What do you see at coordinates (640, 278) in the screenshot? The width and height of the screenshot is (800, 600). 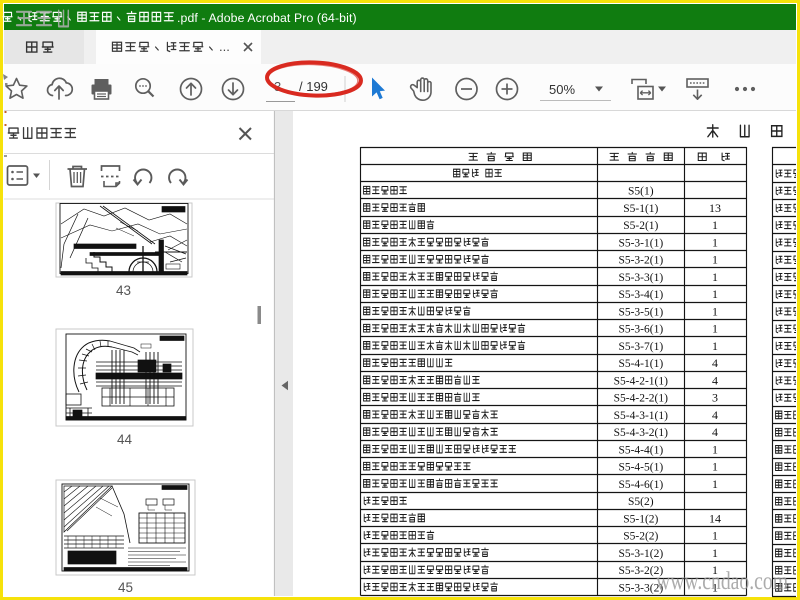 I see `svg-text: S5-3-3(1)` at bounding box center [640, 278].